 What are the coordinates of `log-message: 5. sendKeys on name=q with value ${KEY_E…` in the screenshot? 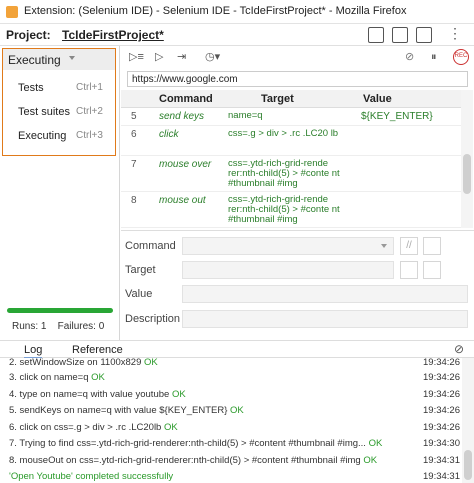 It's located at (118, 410).